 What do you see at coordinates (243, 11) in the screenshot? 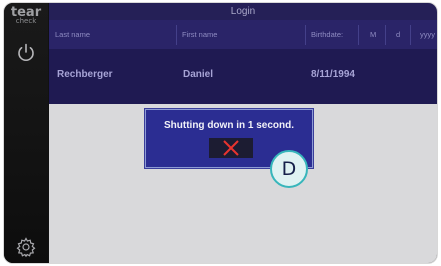
I see `page-title: Login` at bounding box center [243, 11].